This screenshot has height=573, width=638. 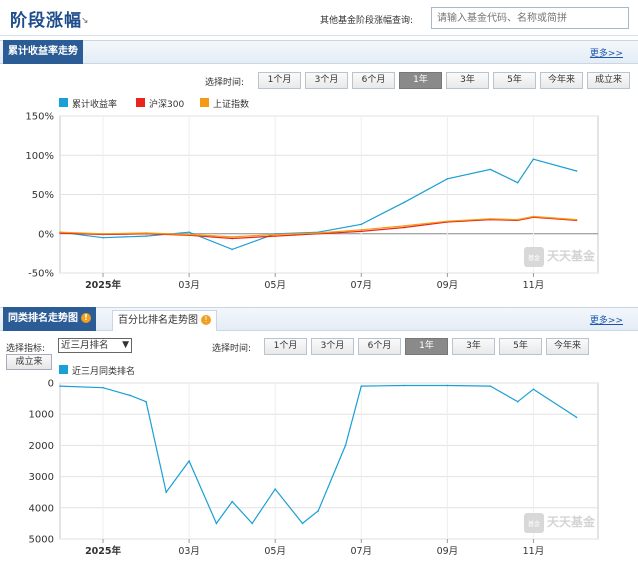 What do you see at coordinates (43, 52) in the screenshot?
I see `tab-cumulative-return: 累计收益率走势` at bounding box center [43, 52].